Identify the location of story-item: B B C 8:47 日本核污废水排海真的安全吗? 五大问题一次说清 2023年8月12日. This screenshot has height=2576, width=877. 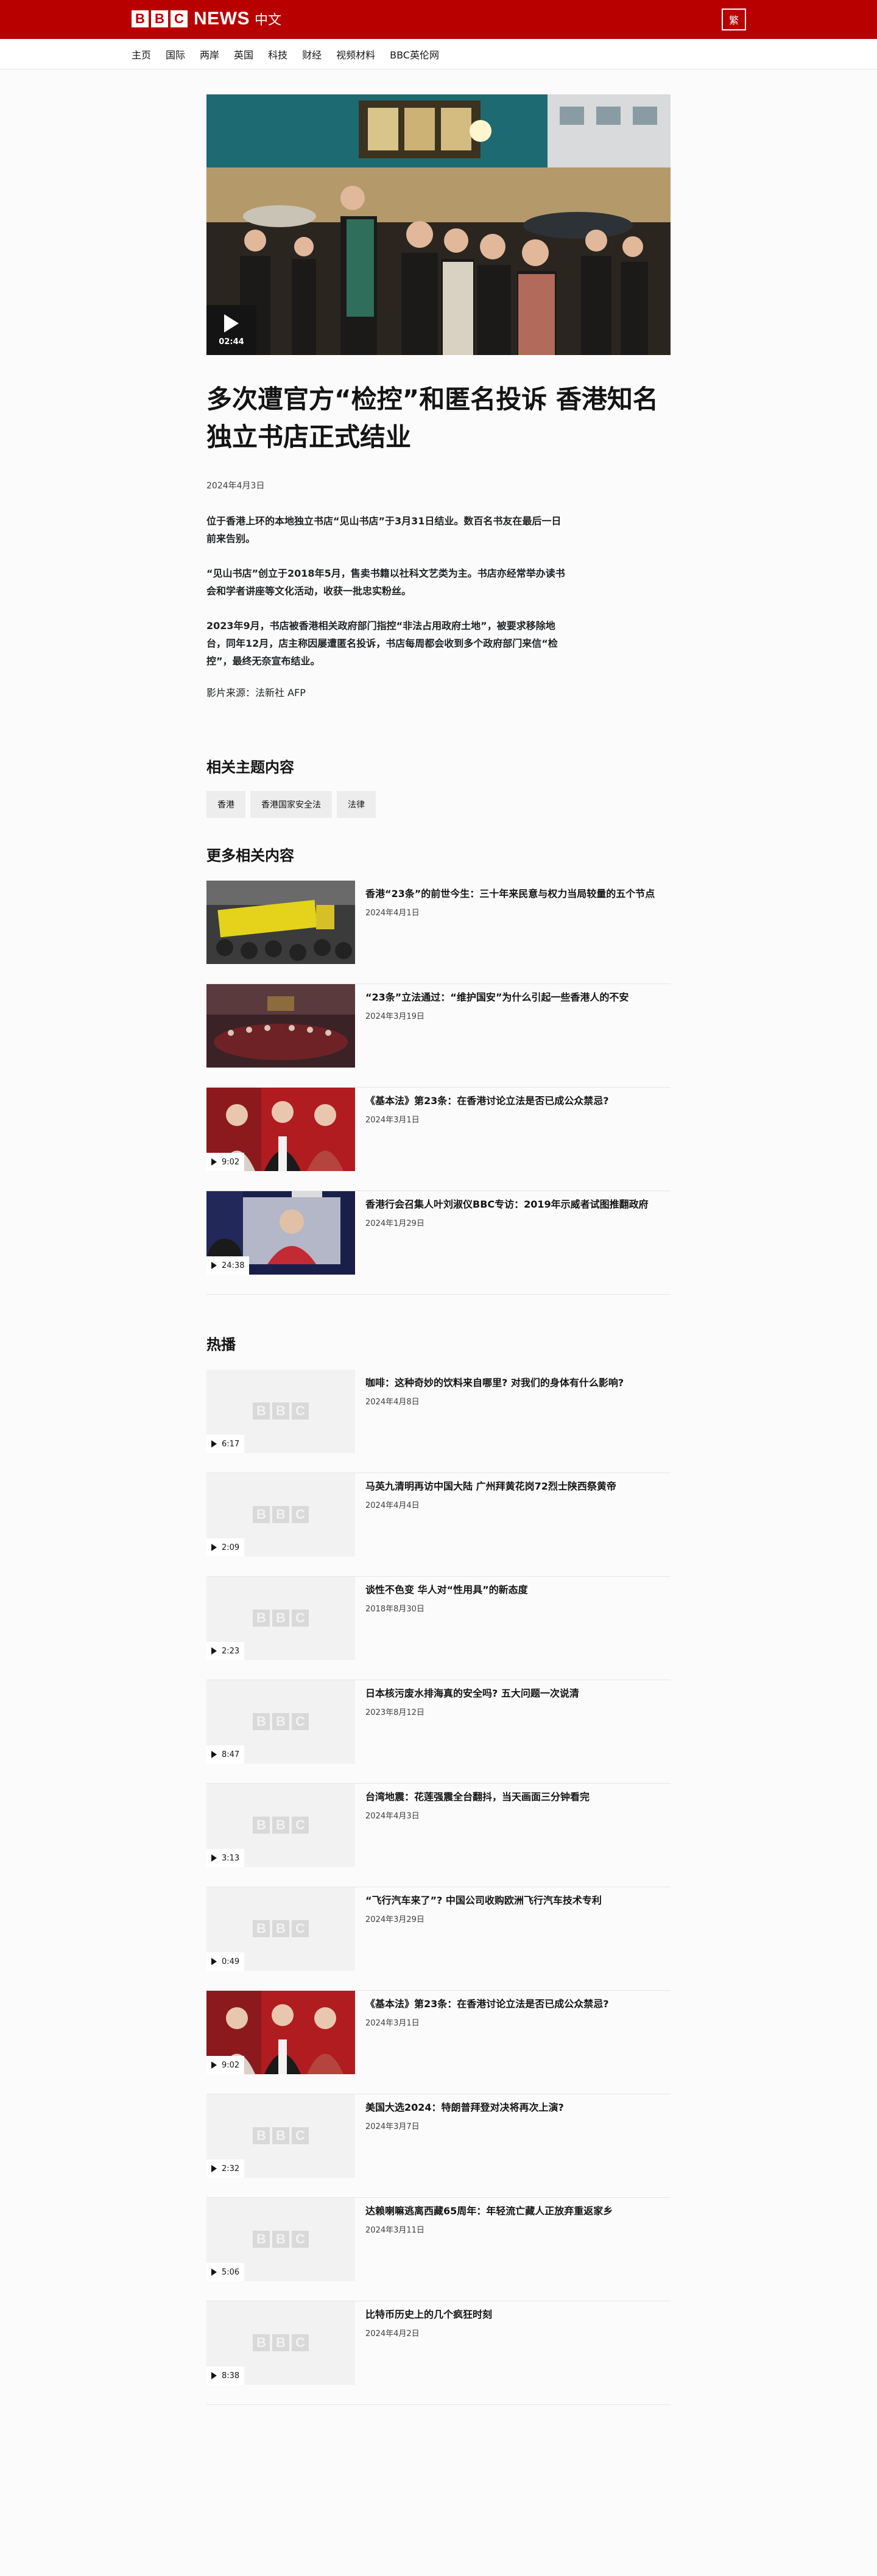
(438, 1732).